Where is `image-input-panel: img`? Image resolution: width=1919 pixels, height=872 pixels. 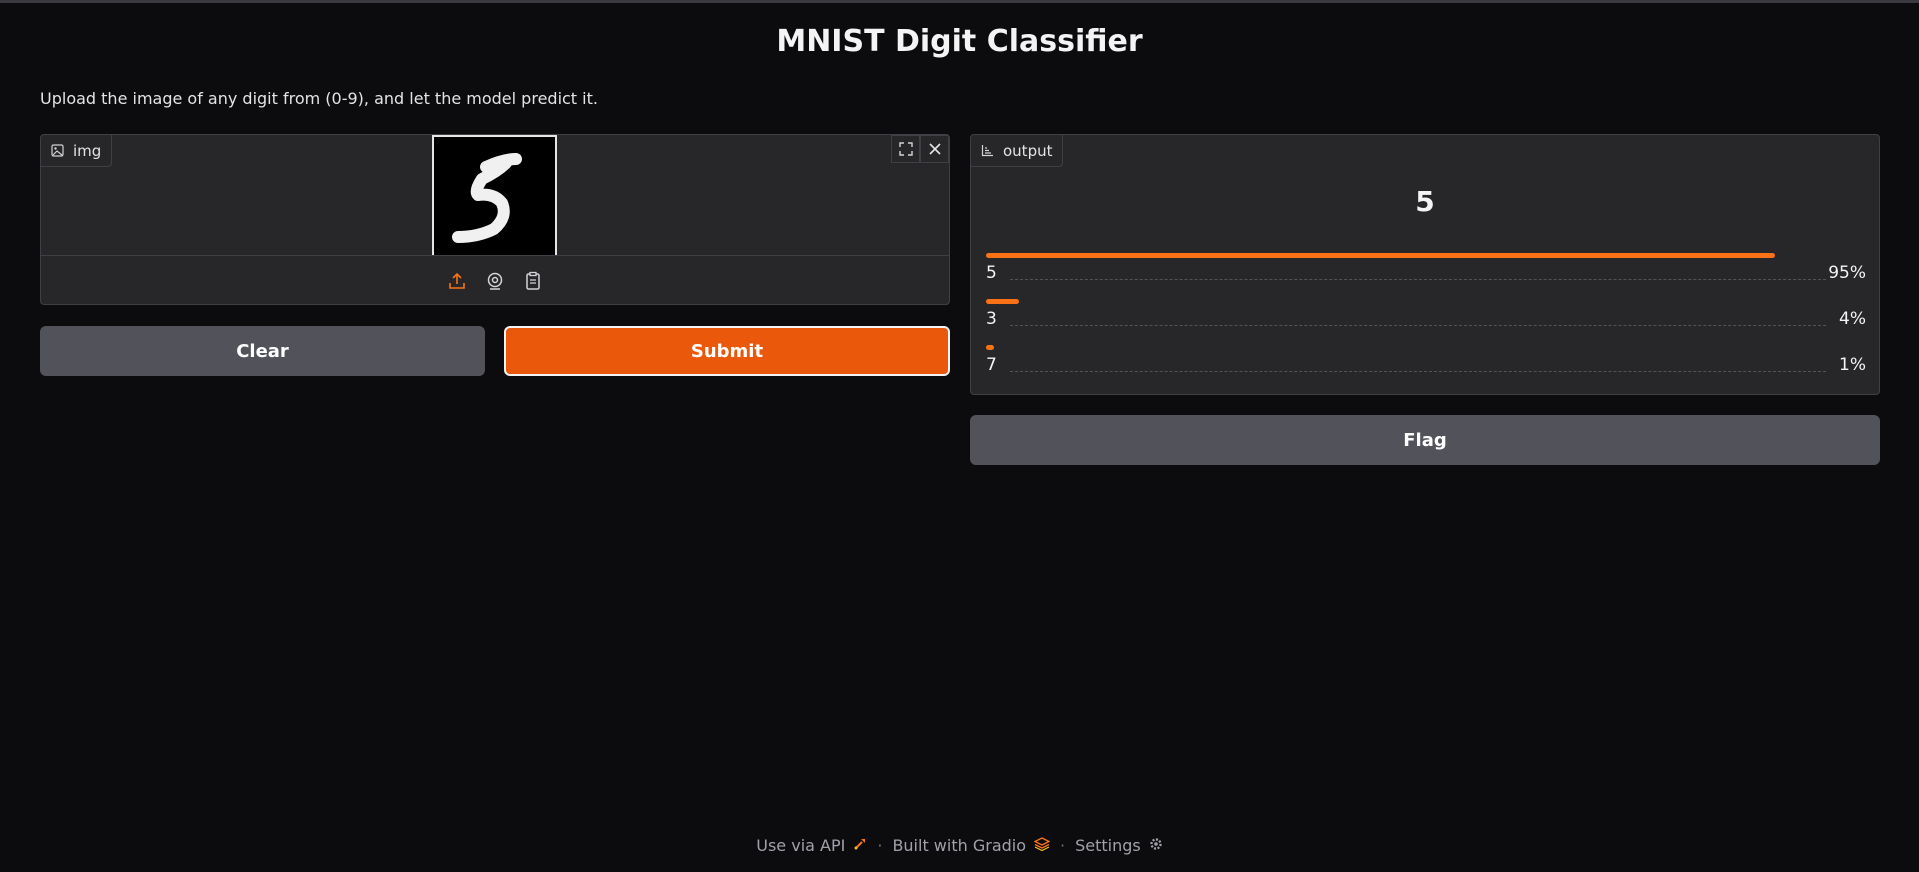 image-input-panel: img is located at coordinates (495, 219).